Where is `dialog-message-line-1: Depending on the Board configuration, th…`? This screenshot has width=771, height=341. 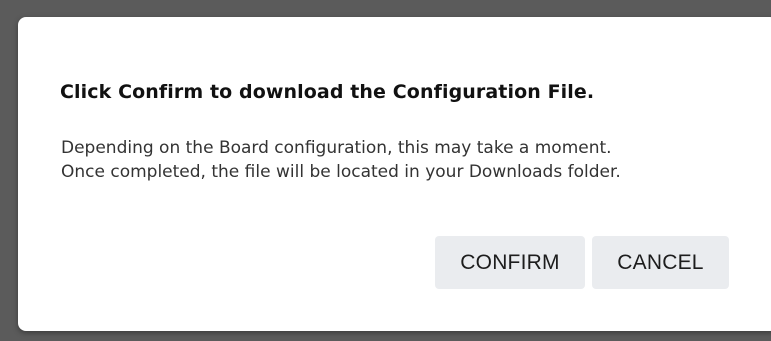 dialog-message-line-1: Depending on the Board configuration, th… is located at coordinates (336, 148).